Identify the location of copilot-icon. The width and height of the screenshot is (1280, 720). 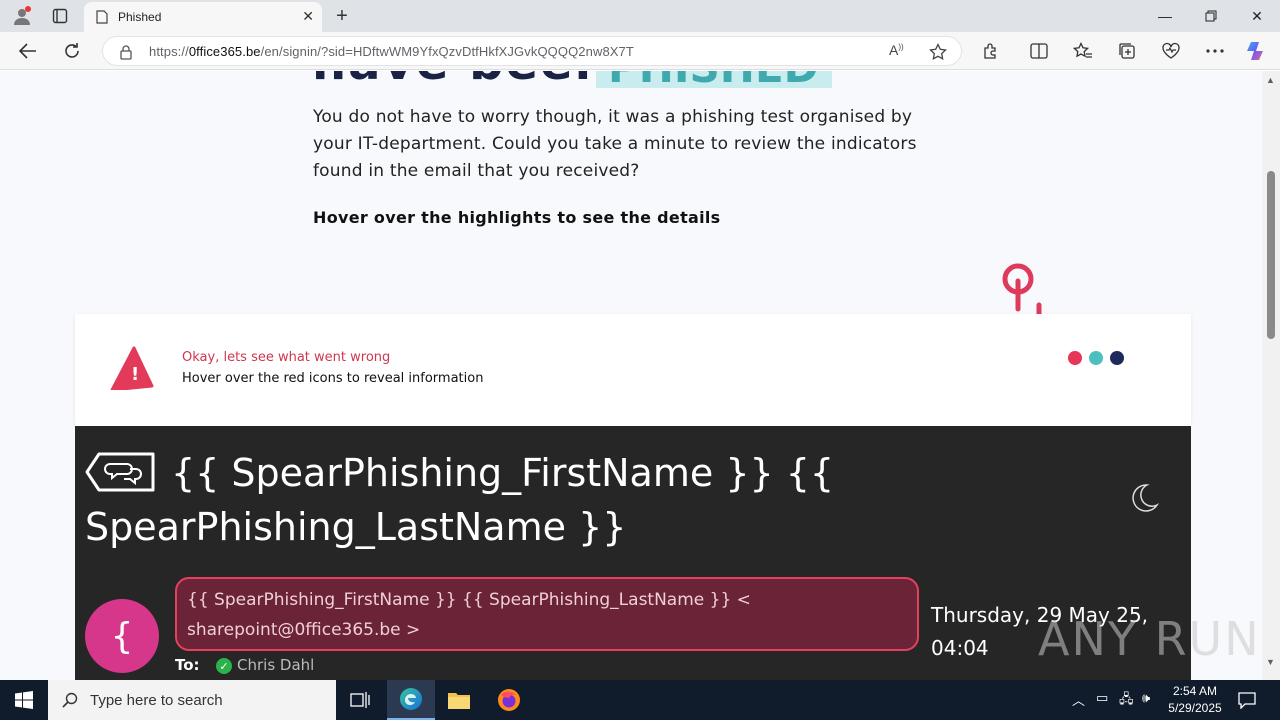
(1257, 51).